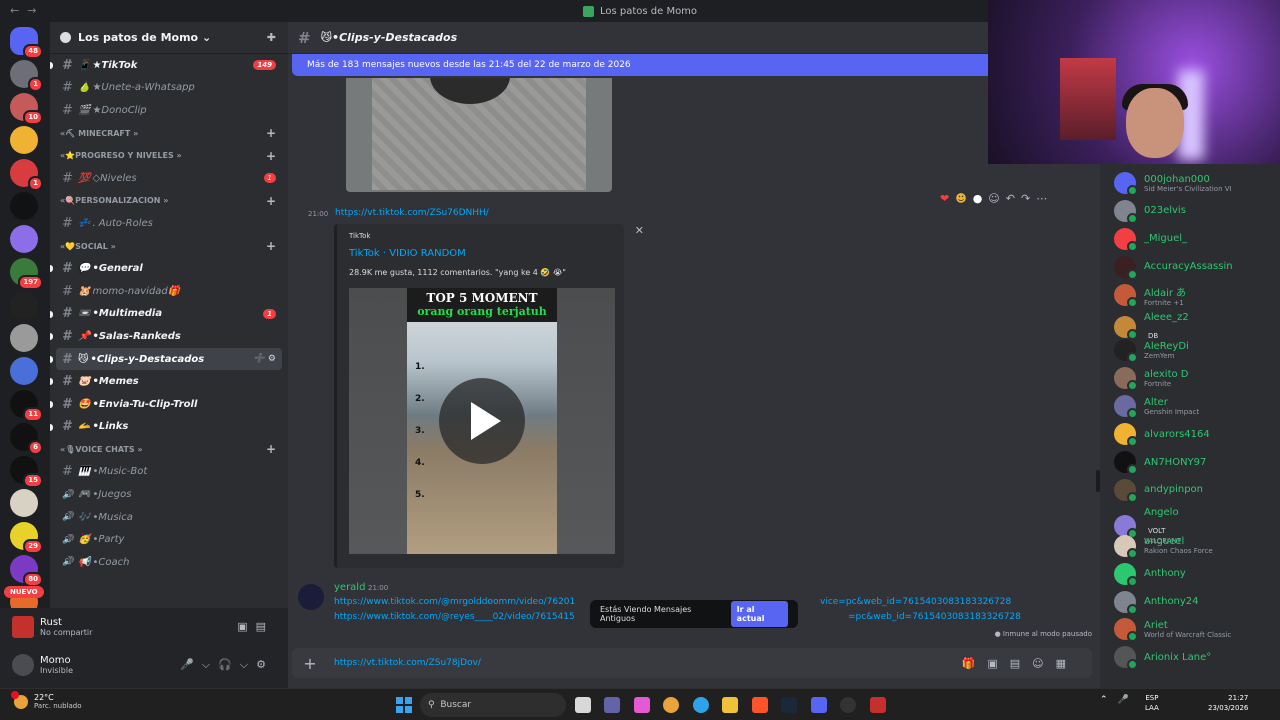 The image size is (1280, 720). I want to click on member-item: angueel Rakion Chaos Force, so click(1163, 546).